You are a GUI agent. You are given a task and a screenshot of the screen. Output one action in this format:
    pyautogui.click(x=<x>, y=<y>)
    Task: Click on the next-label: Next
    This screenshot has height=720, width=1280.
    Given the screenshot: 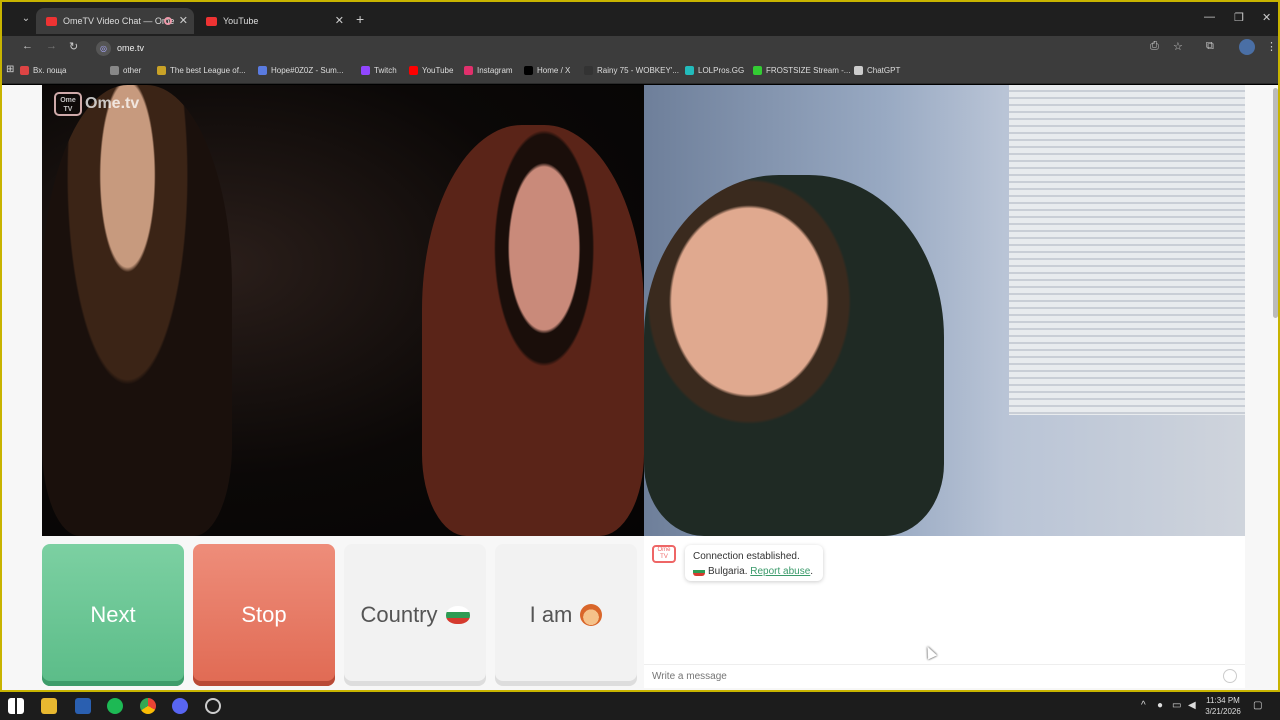 What is the action you would take?
    pyautogui.click(x=113, y=614)
    